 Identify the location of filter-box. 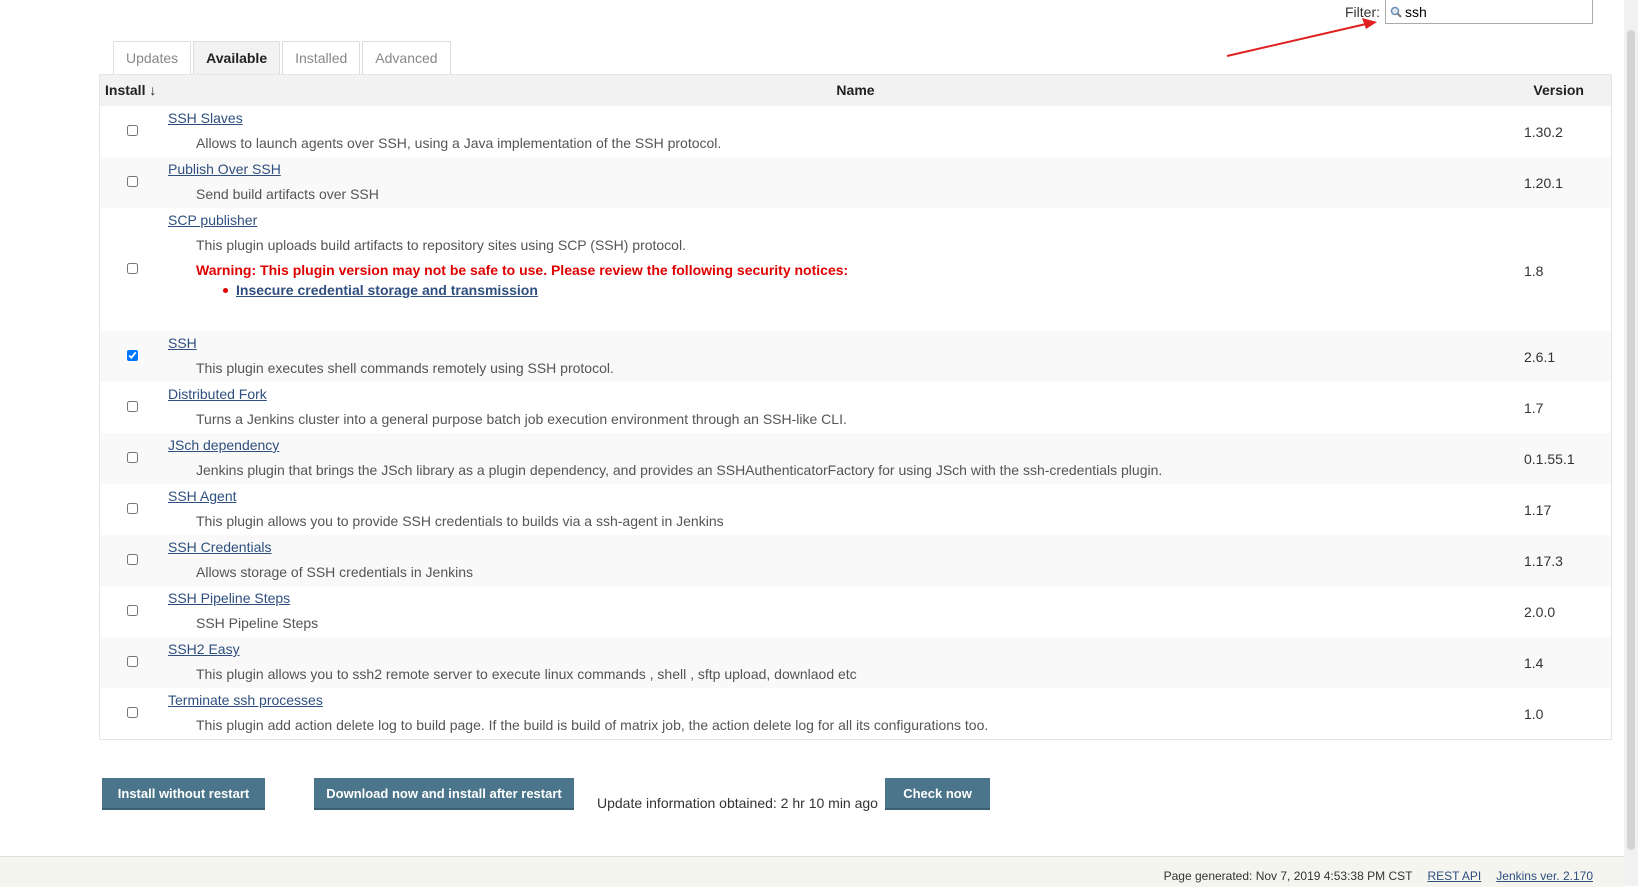
(1489, 12).